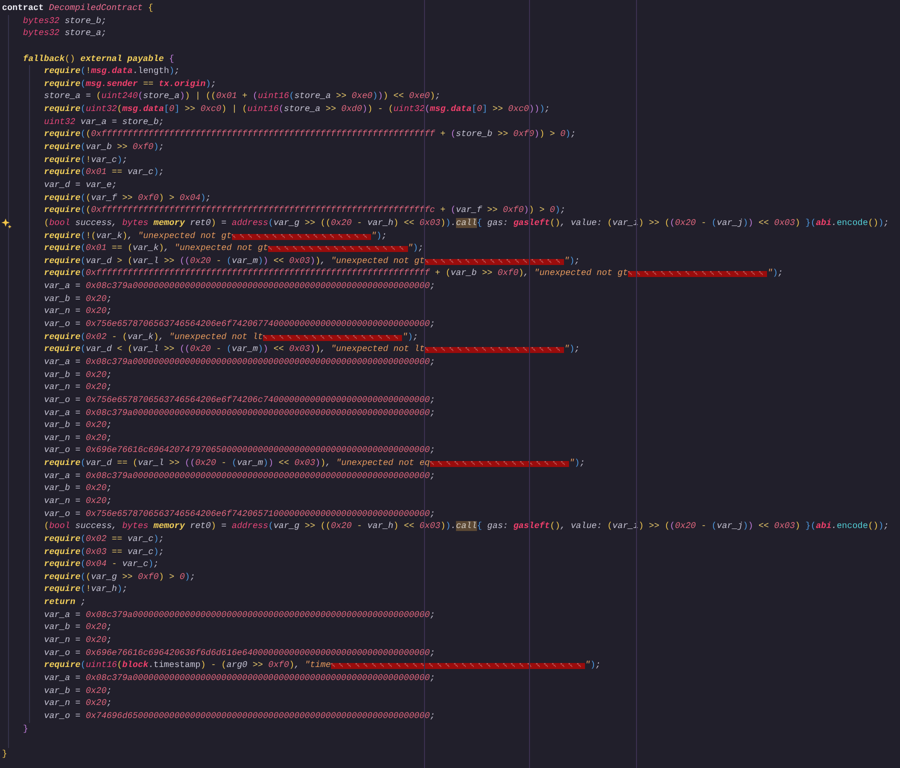 The width and height of the screenshot is (900, 768). I want to click on code-line: return ;, so click(65, 602).